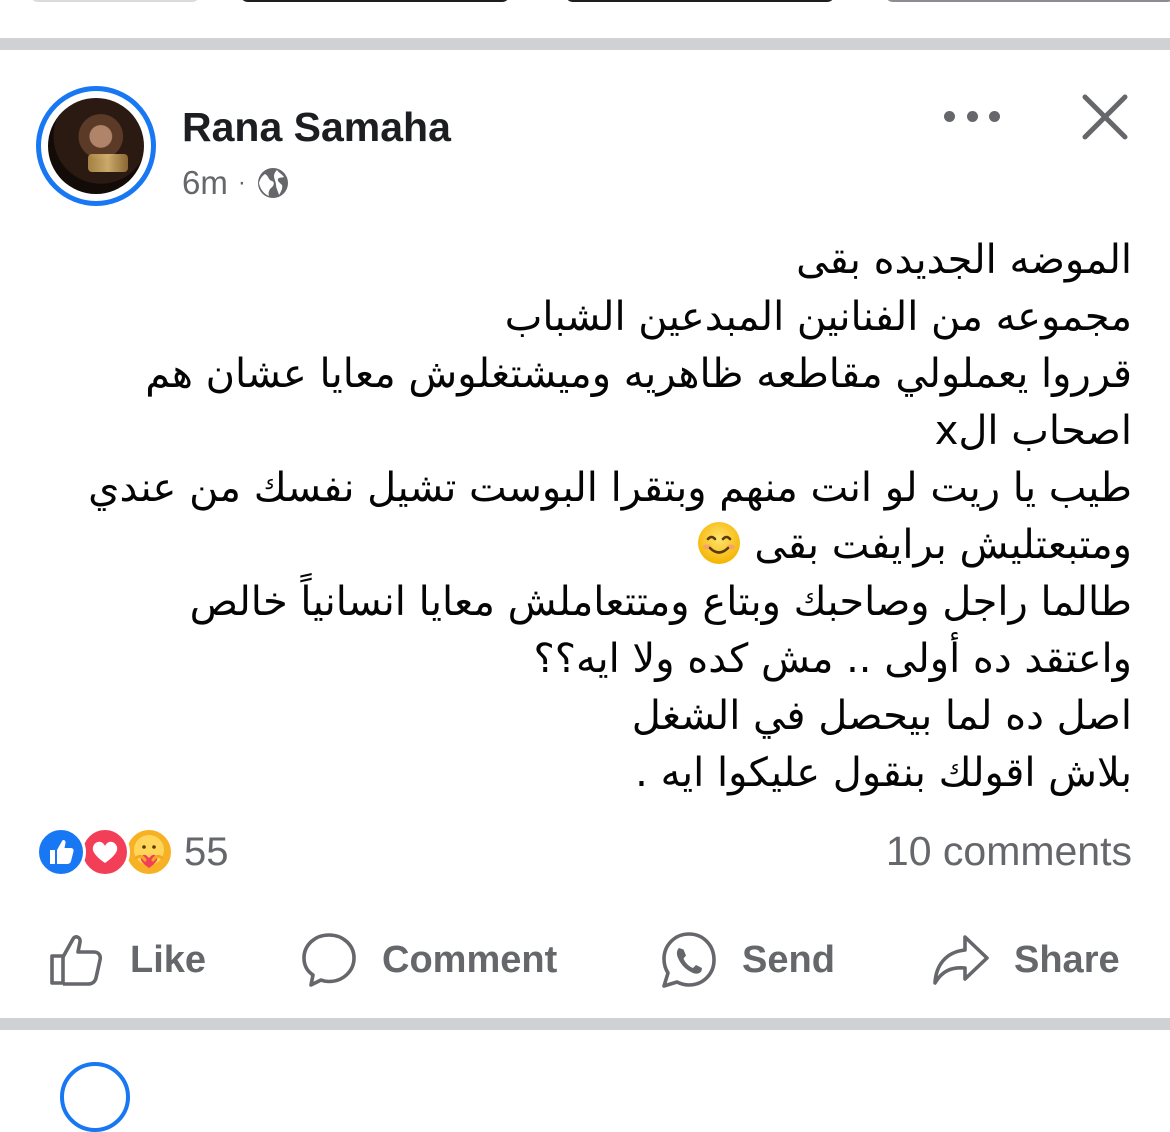  Describe the element at coordinates (149, 852) in the screenshot. I see `care-reaction-icon` at that location.